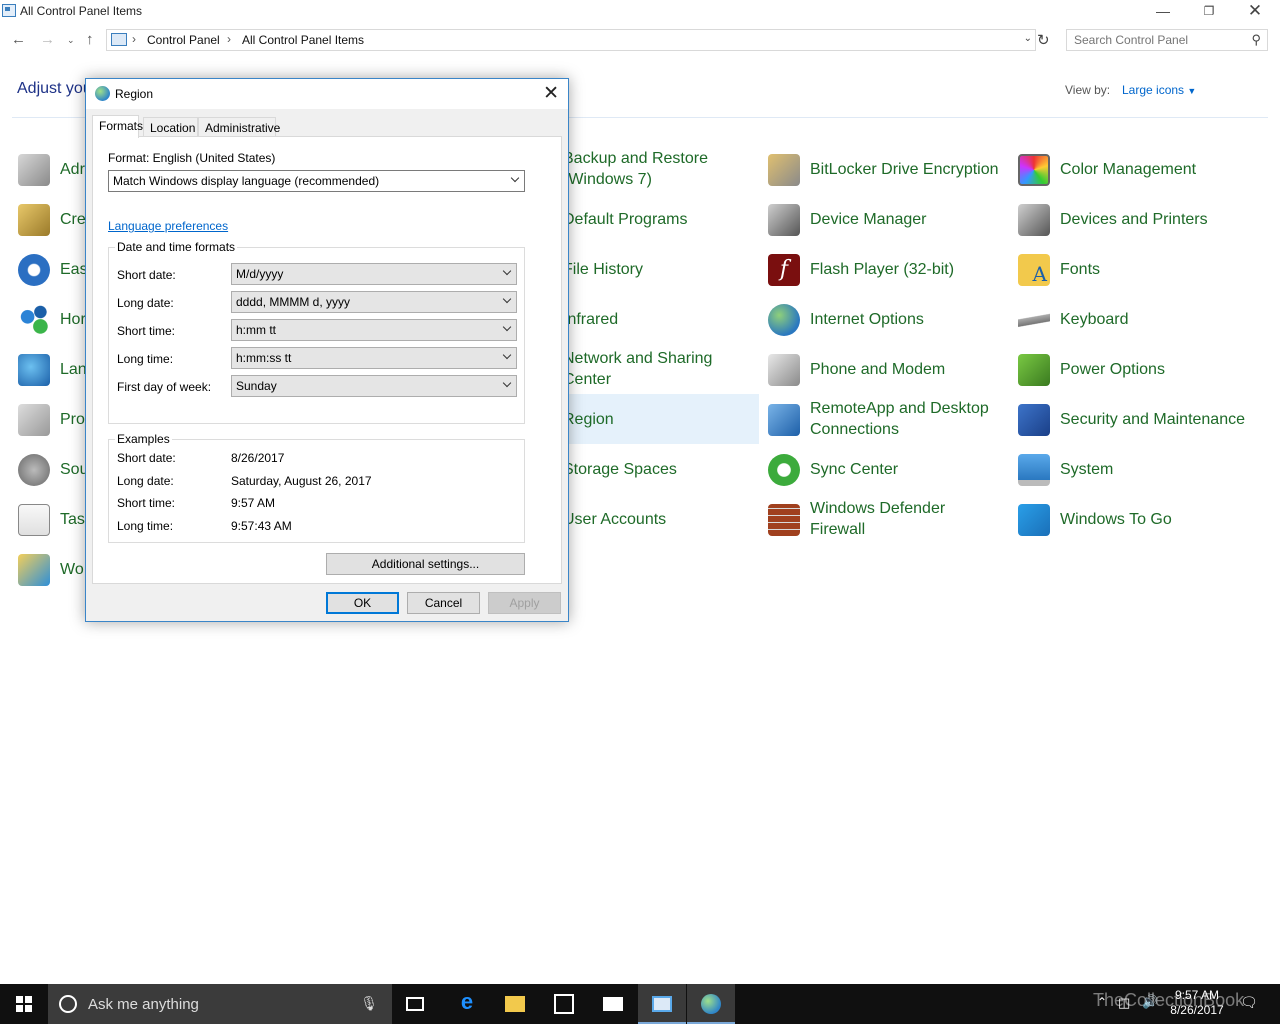 The height and width of the screenshot is (1035, 1280). I want to click on cp-item-programs-and-features: Pro, so click(51, 419).